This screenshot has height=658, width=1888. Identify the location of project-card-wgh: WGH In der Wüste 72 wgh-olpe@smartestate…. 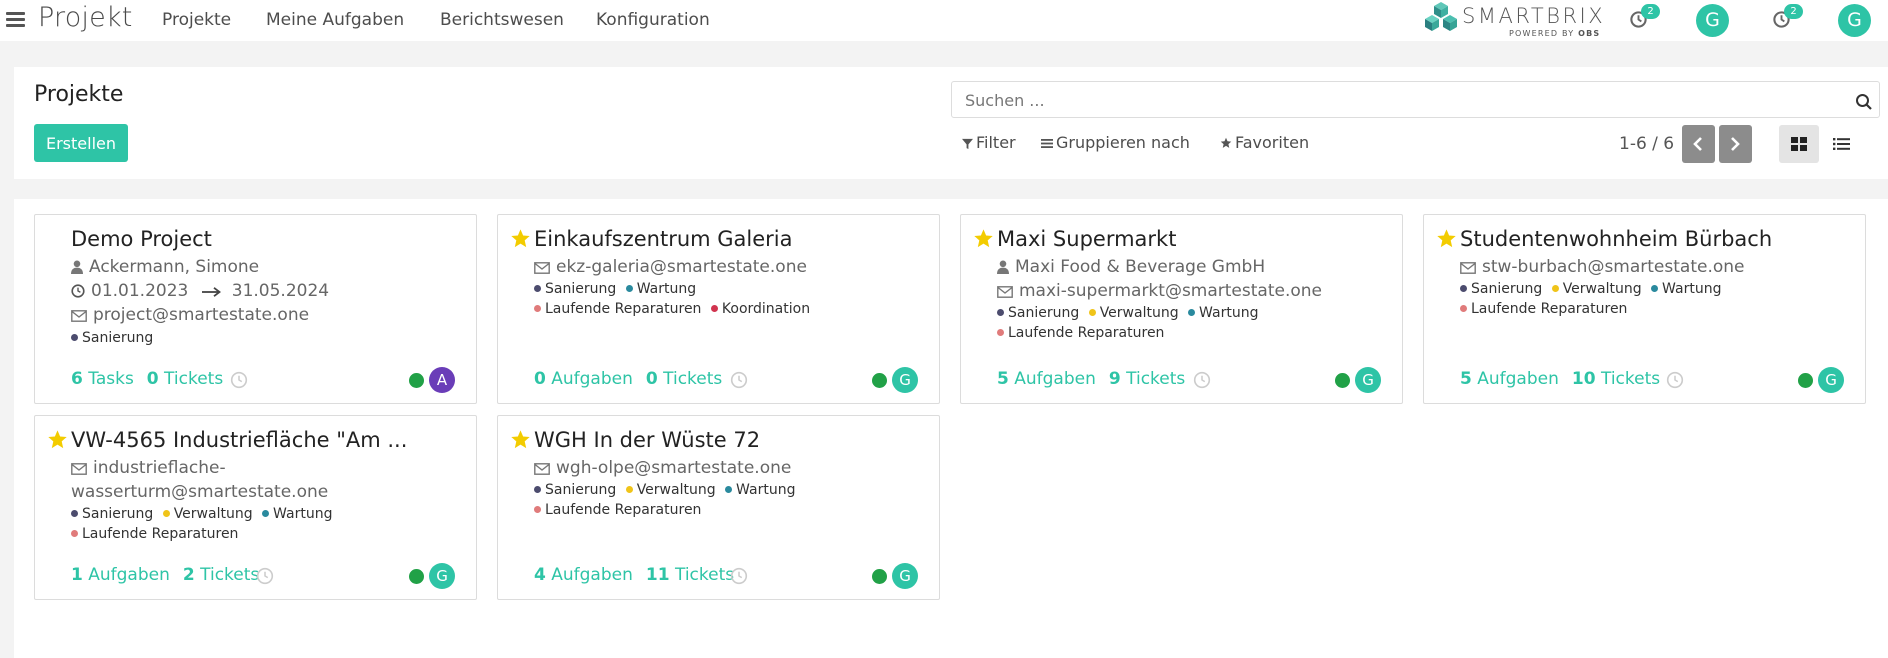
(718, 507).